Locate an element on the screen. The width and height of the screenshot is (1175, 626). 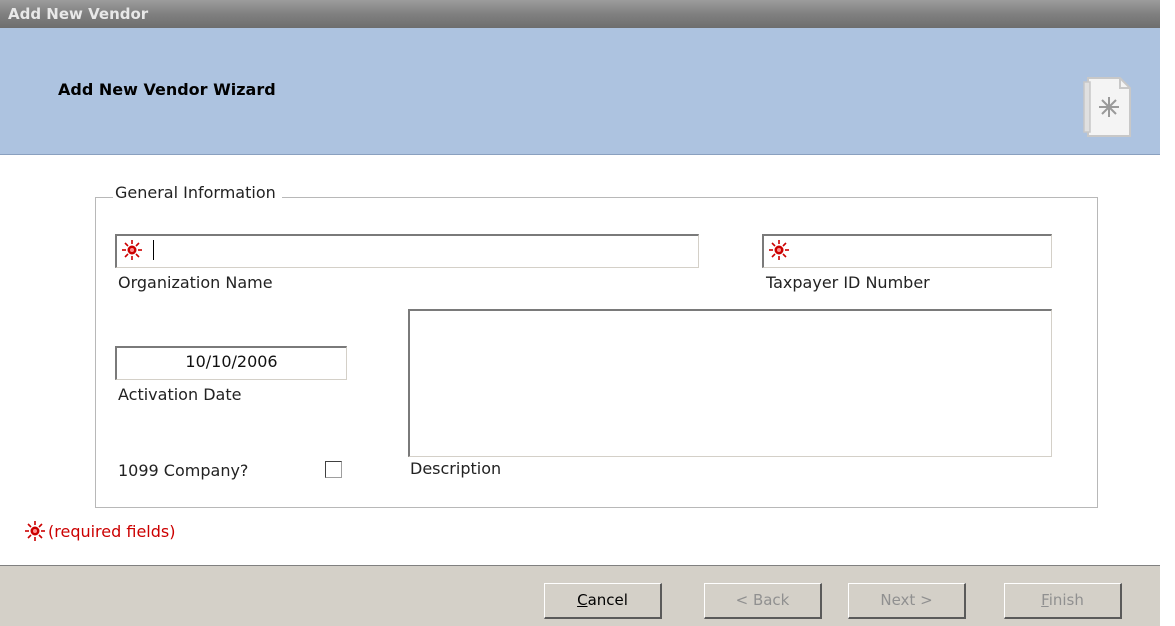
wizard-document-icon is located at coordinates (1107, 107).